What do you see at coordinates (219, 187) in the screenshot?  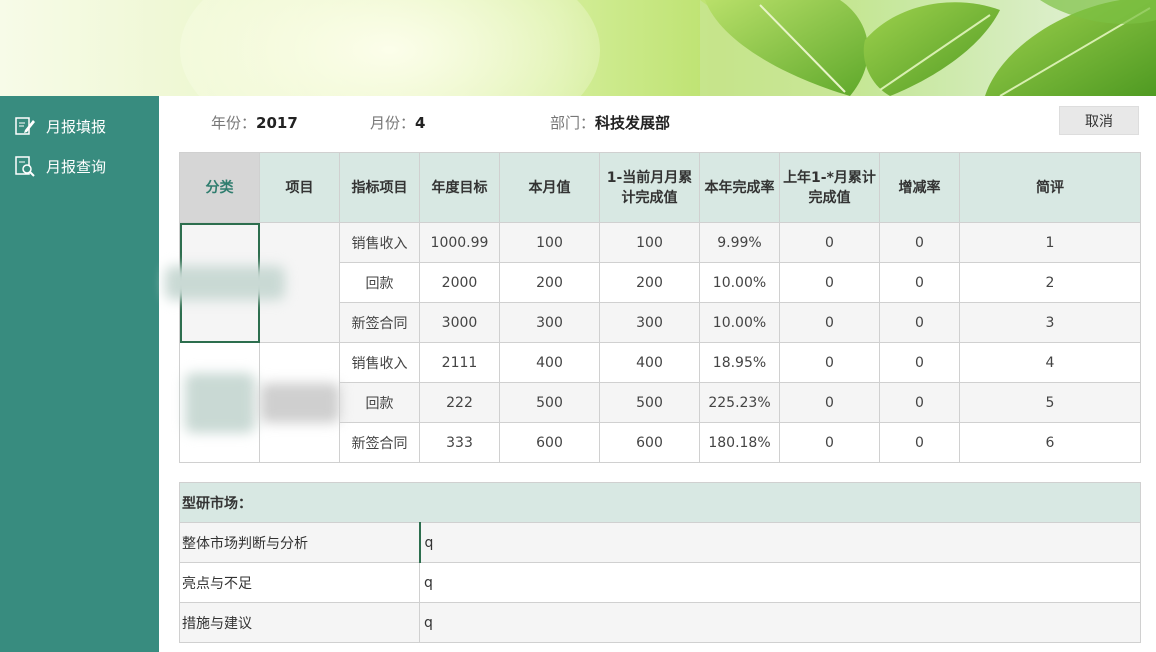 I see `column-header: 分类` at bounding box center [219, 187].